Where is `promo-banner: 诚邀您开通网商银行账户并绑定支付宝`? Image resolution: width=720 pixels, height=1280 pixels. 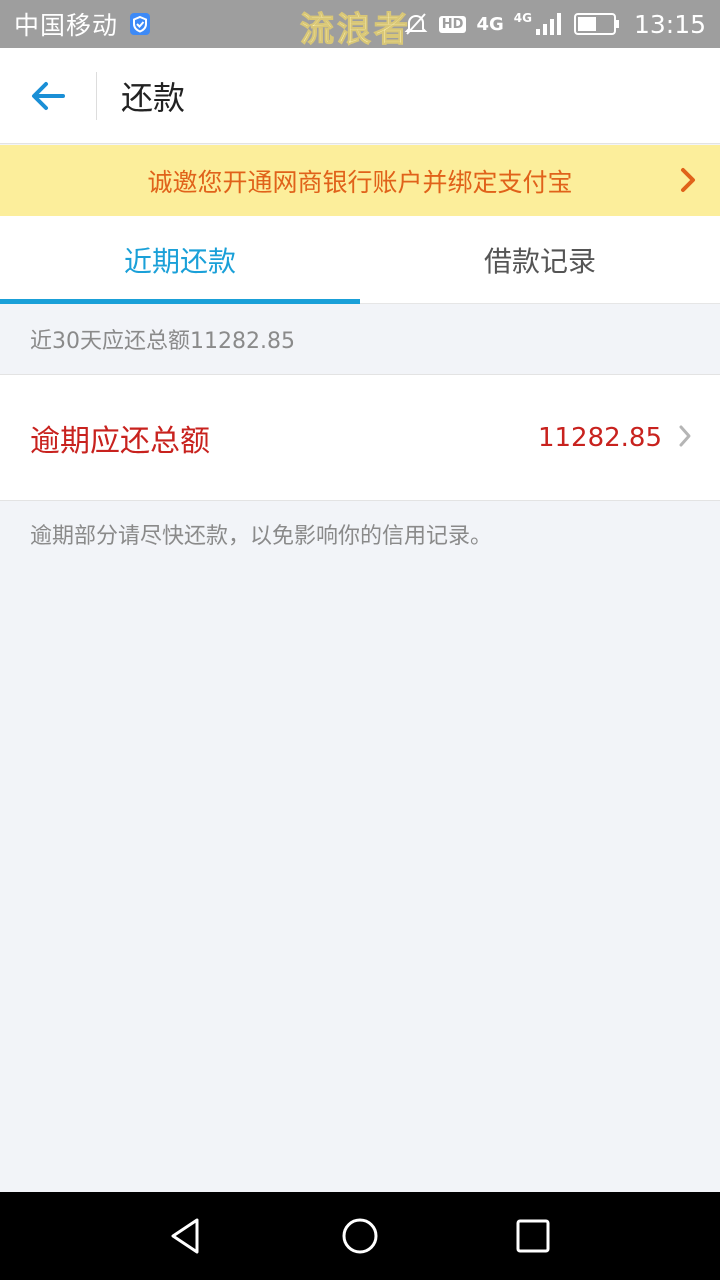
promo-banner: 诚邀您开通网商银行账户并绑定支付宝 is located at coordinates (360, 180).